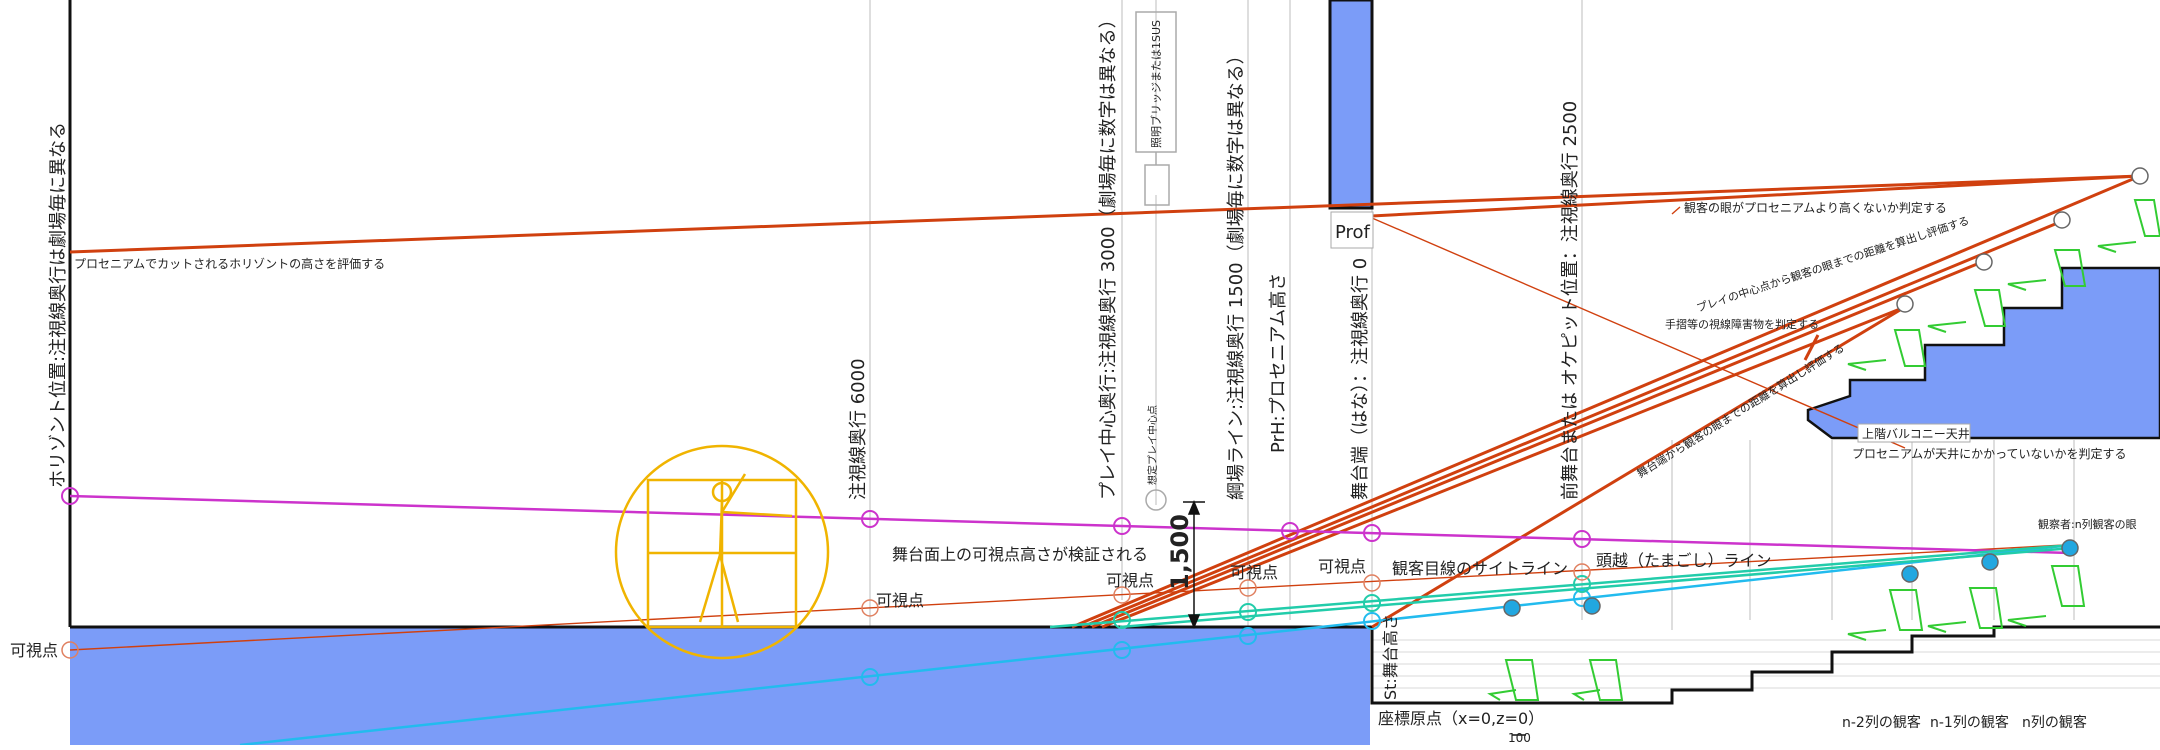 The height and width of the screenshot is (750, 2160). Describe the element at coordinates (1969, 722) in the screenshot. I see `label-row-n1: n-1列の観客` at that location.